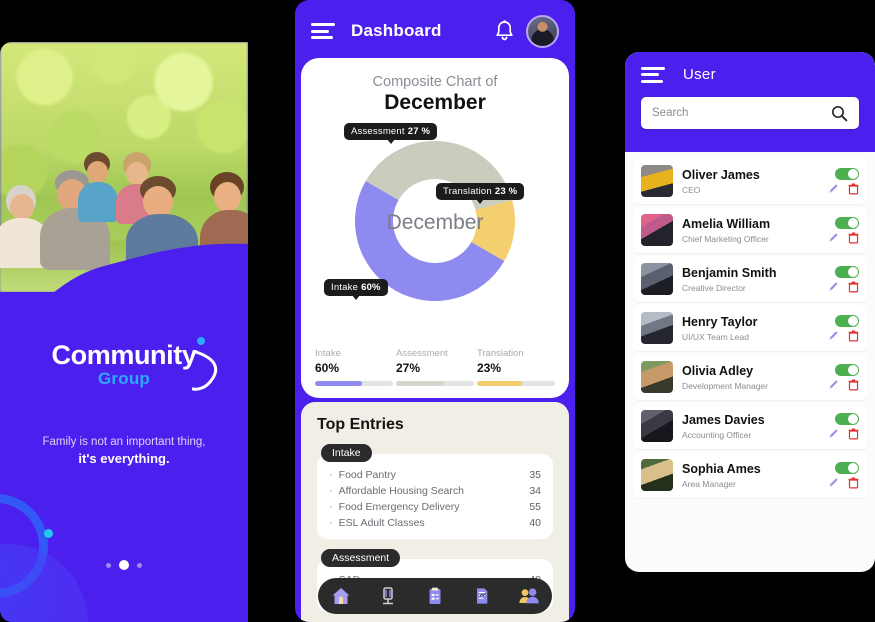  What do you see at coordinates (328, 353) in the screenshot?
I see `stat-label: Intake` at bounding box center [328, 353].